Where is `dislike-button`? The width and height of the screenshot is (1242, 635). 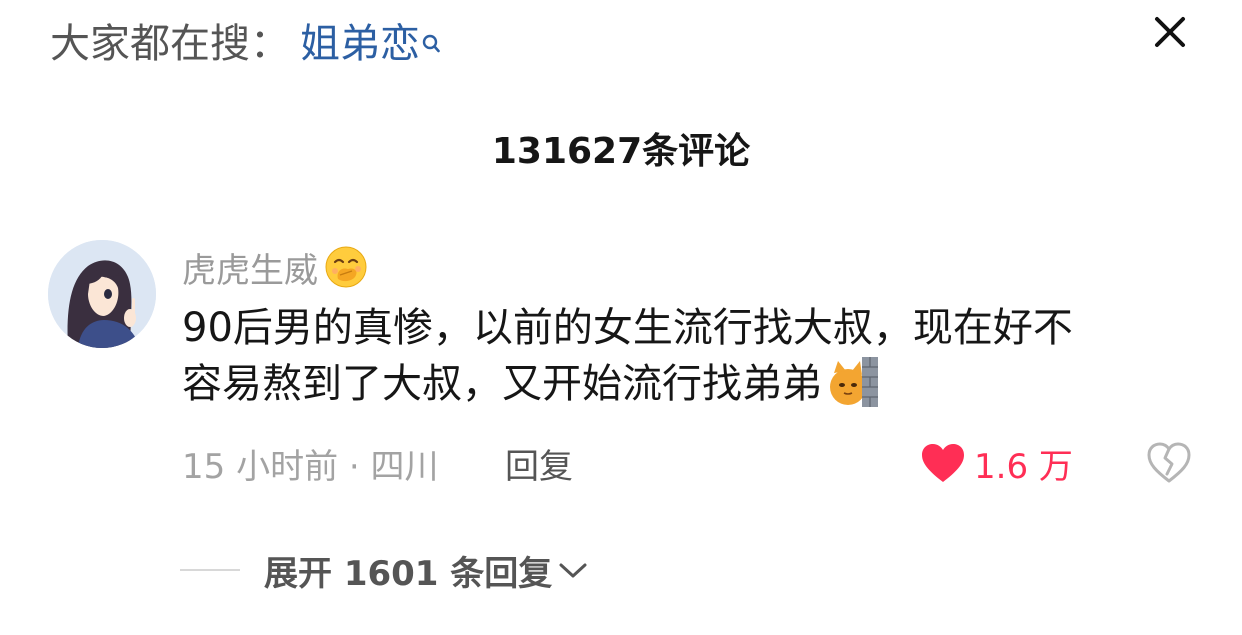
dislike-button is located at coordinates (1169, 463).